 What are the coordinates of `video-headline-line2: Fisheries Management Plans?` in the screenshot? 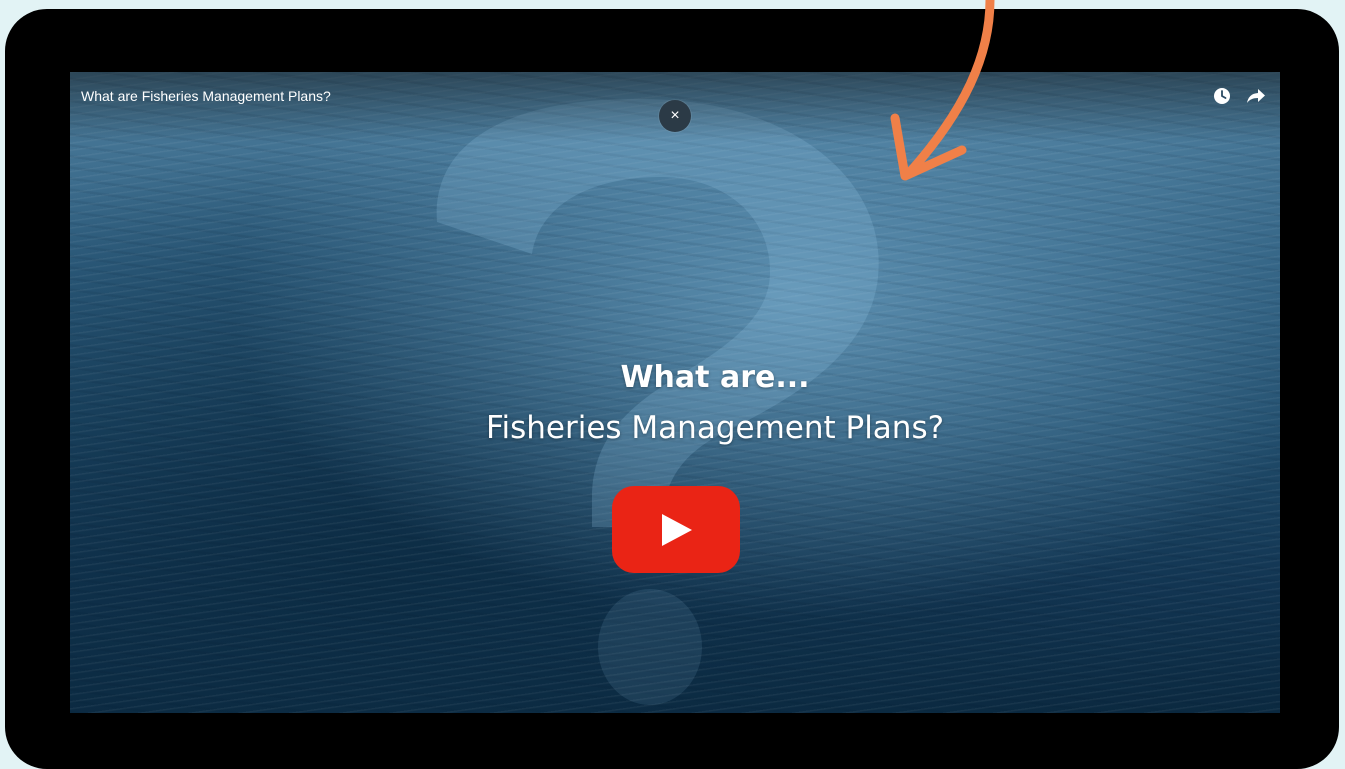 It's located at (715, 428).